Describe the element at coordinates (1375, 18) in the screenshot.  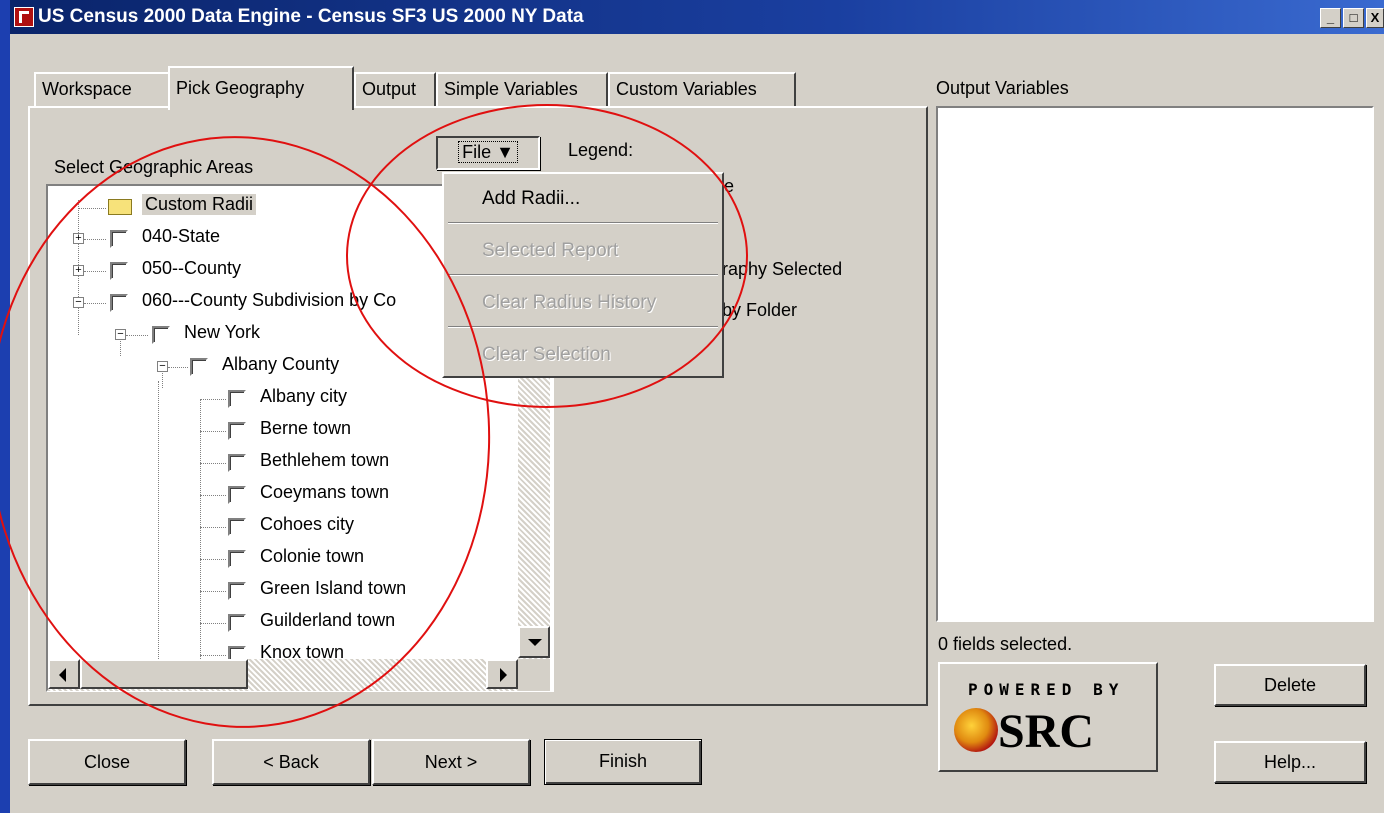
I see `close-window-button: X` at that location.